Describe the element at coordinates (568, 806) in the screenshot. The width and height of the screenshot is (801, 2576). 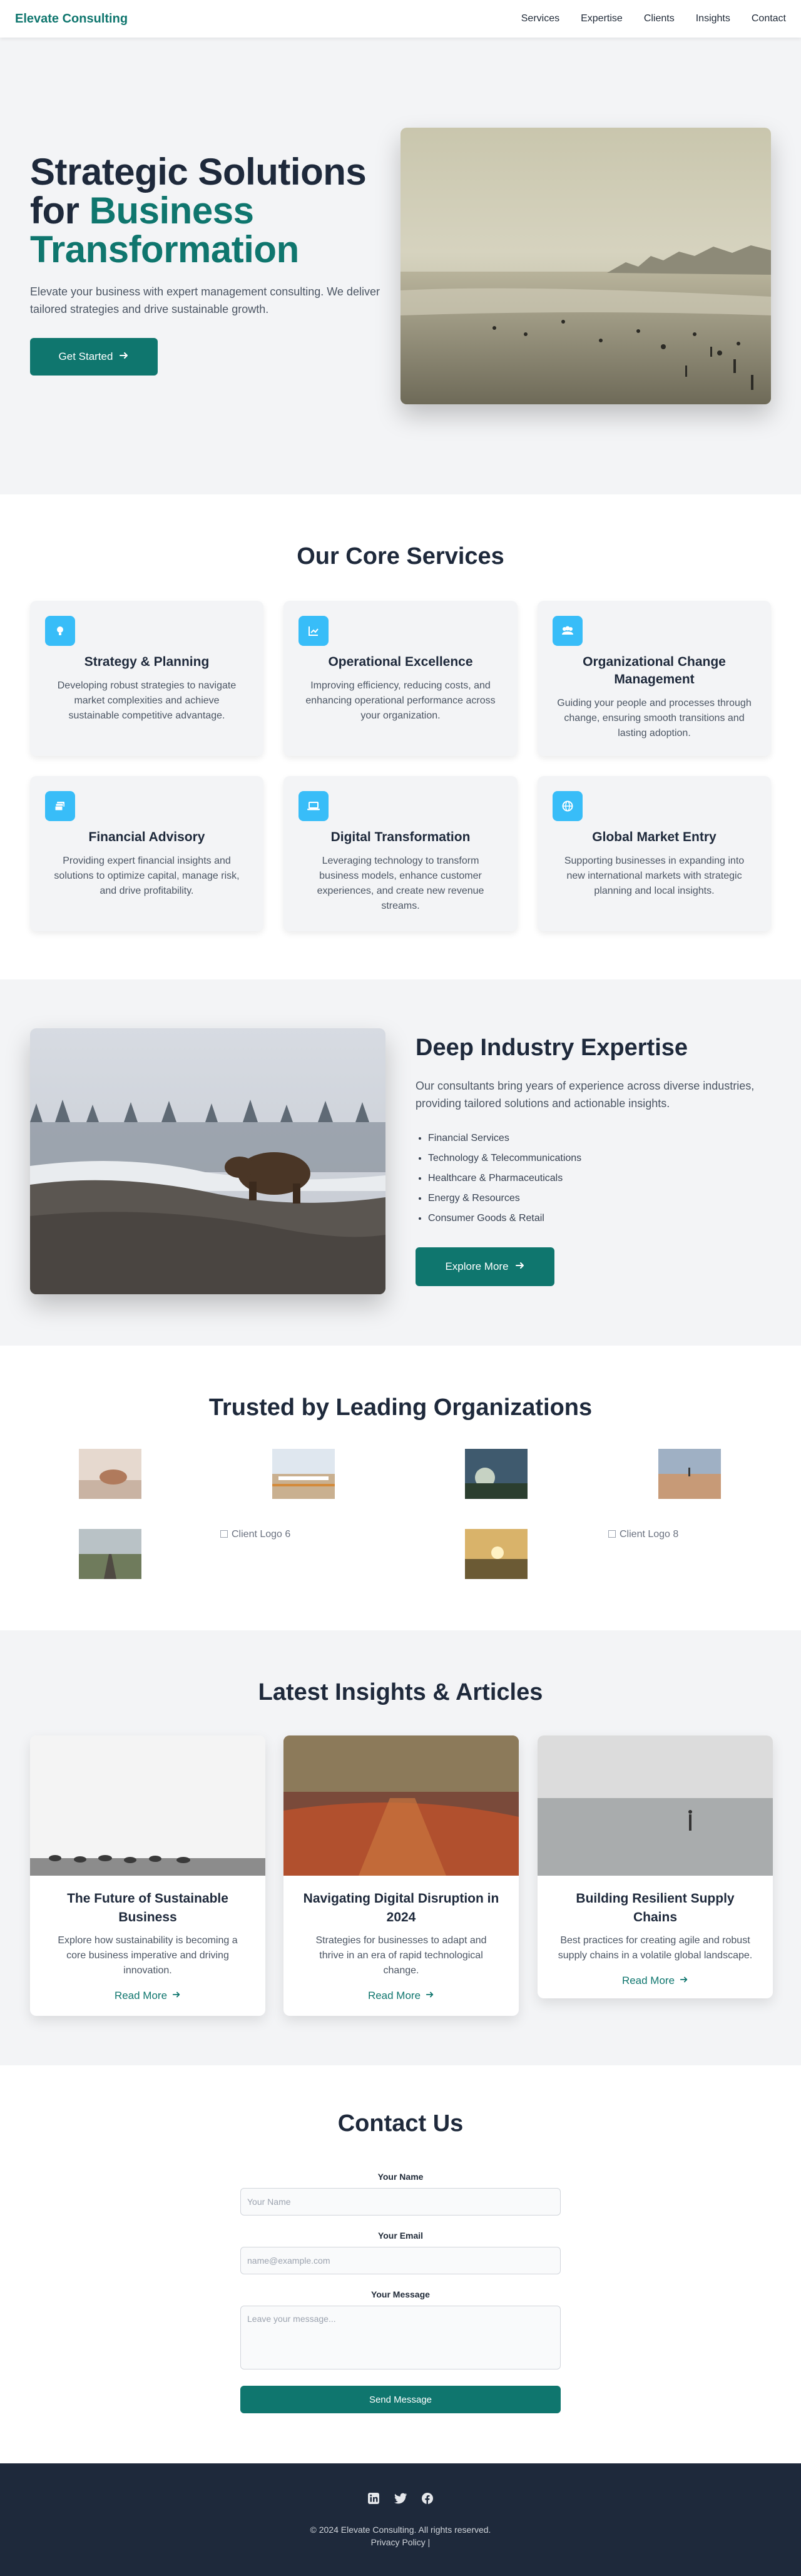
I see `globe-icon` at that location.